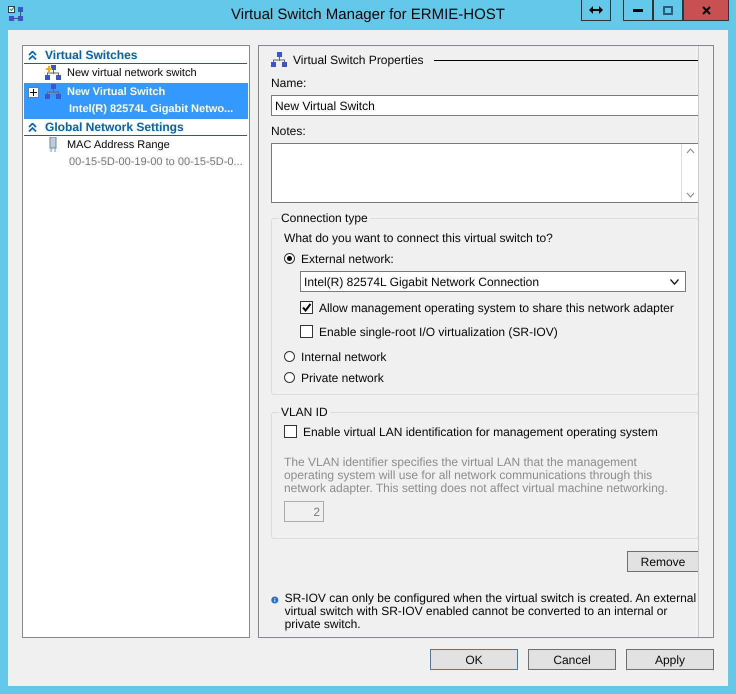 The width and height of the screenshot is (736, 694). What do you see at coordinates (342, 377) in the screenshot?
I see `radio-label: Private network` at bounding box center [342, 377].